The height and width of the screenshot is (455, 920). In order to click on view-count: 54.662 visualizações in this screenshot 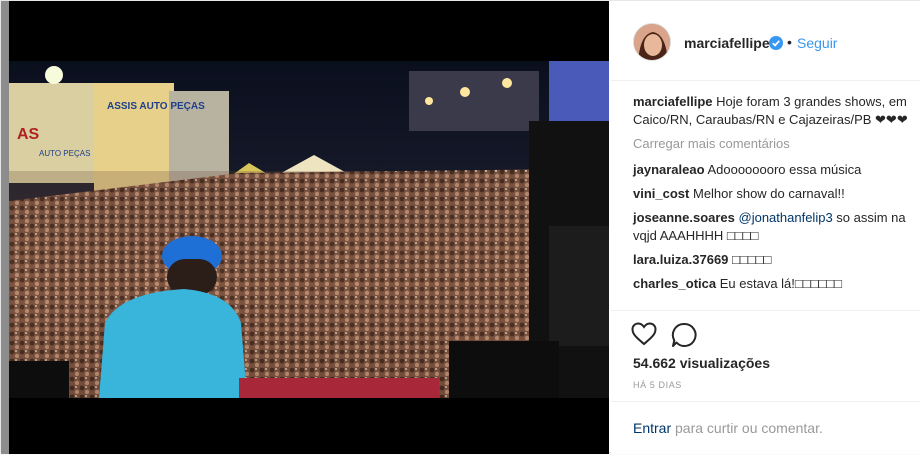, I will do `click(701, 363)`.